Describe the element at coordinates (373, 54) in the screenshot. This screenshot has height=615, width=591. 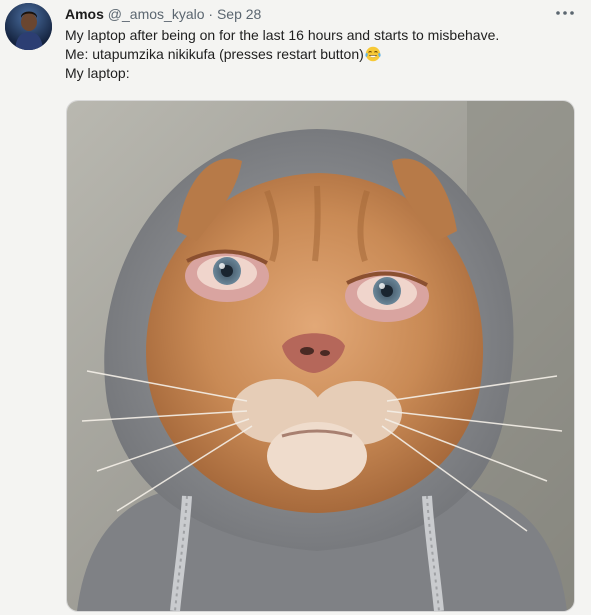
I see `face-with-tears-of-joy-icon` at that location.